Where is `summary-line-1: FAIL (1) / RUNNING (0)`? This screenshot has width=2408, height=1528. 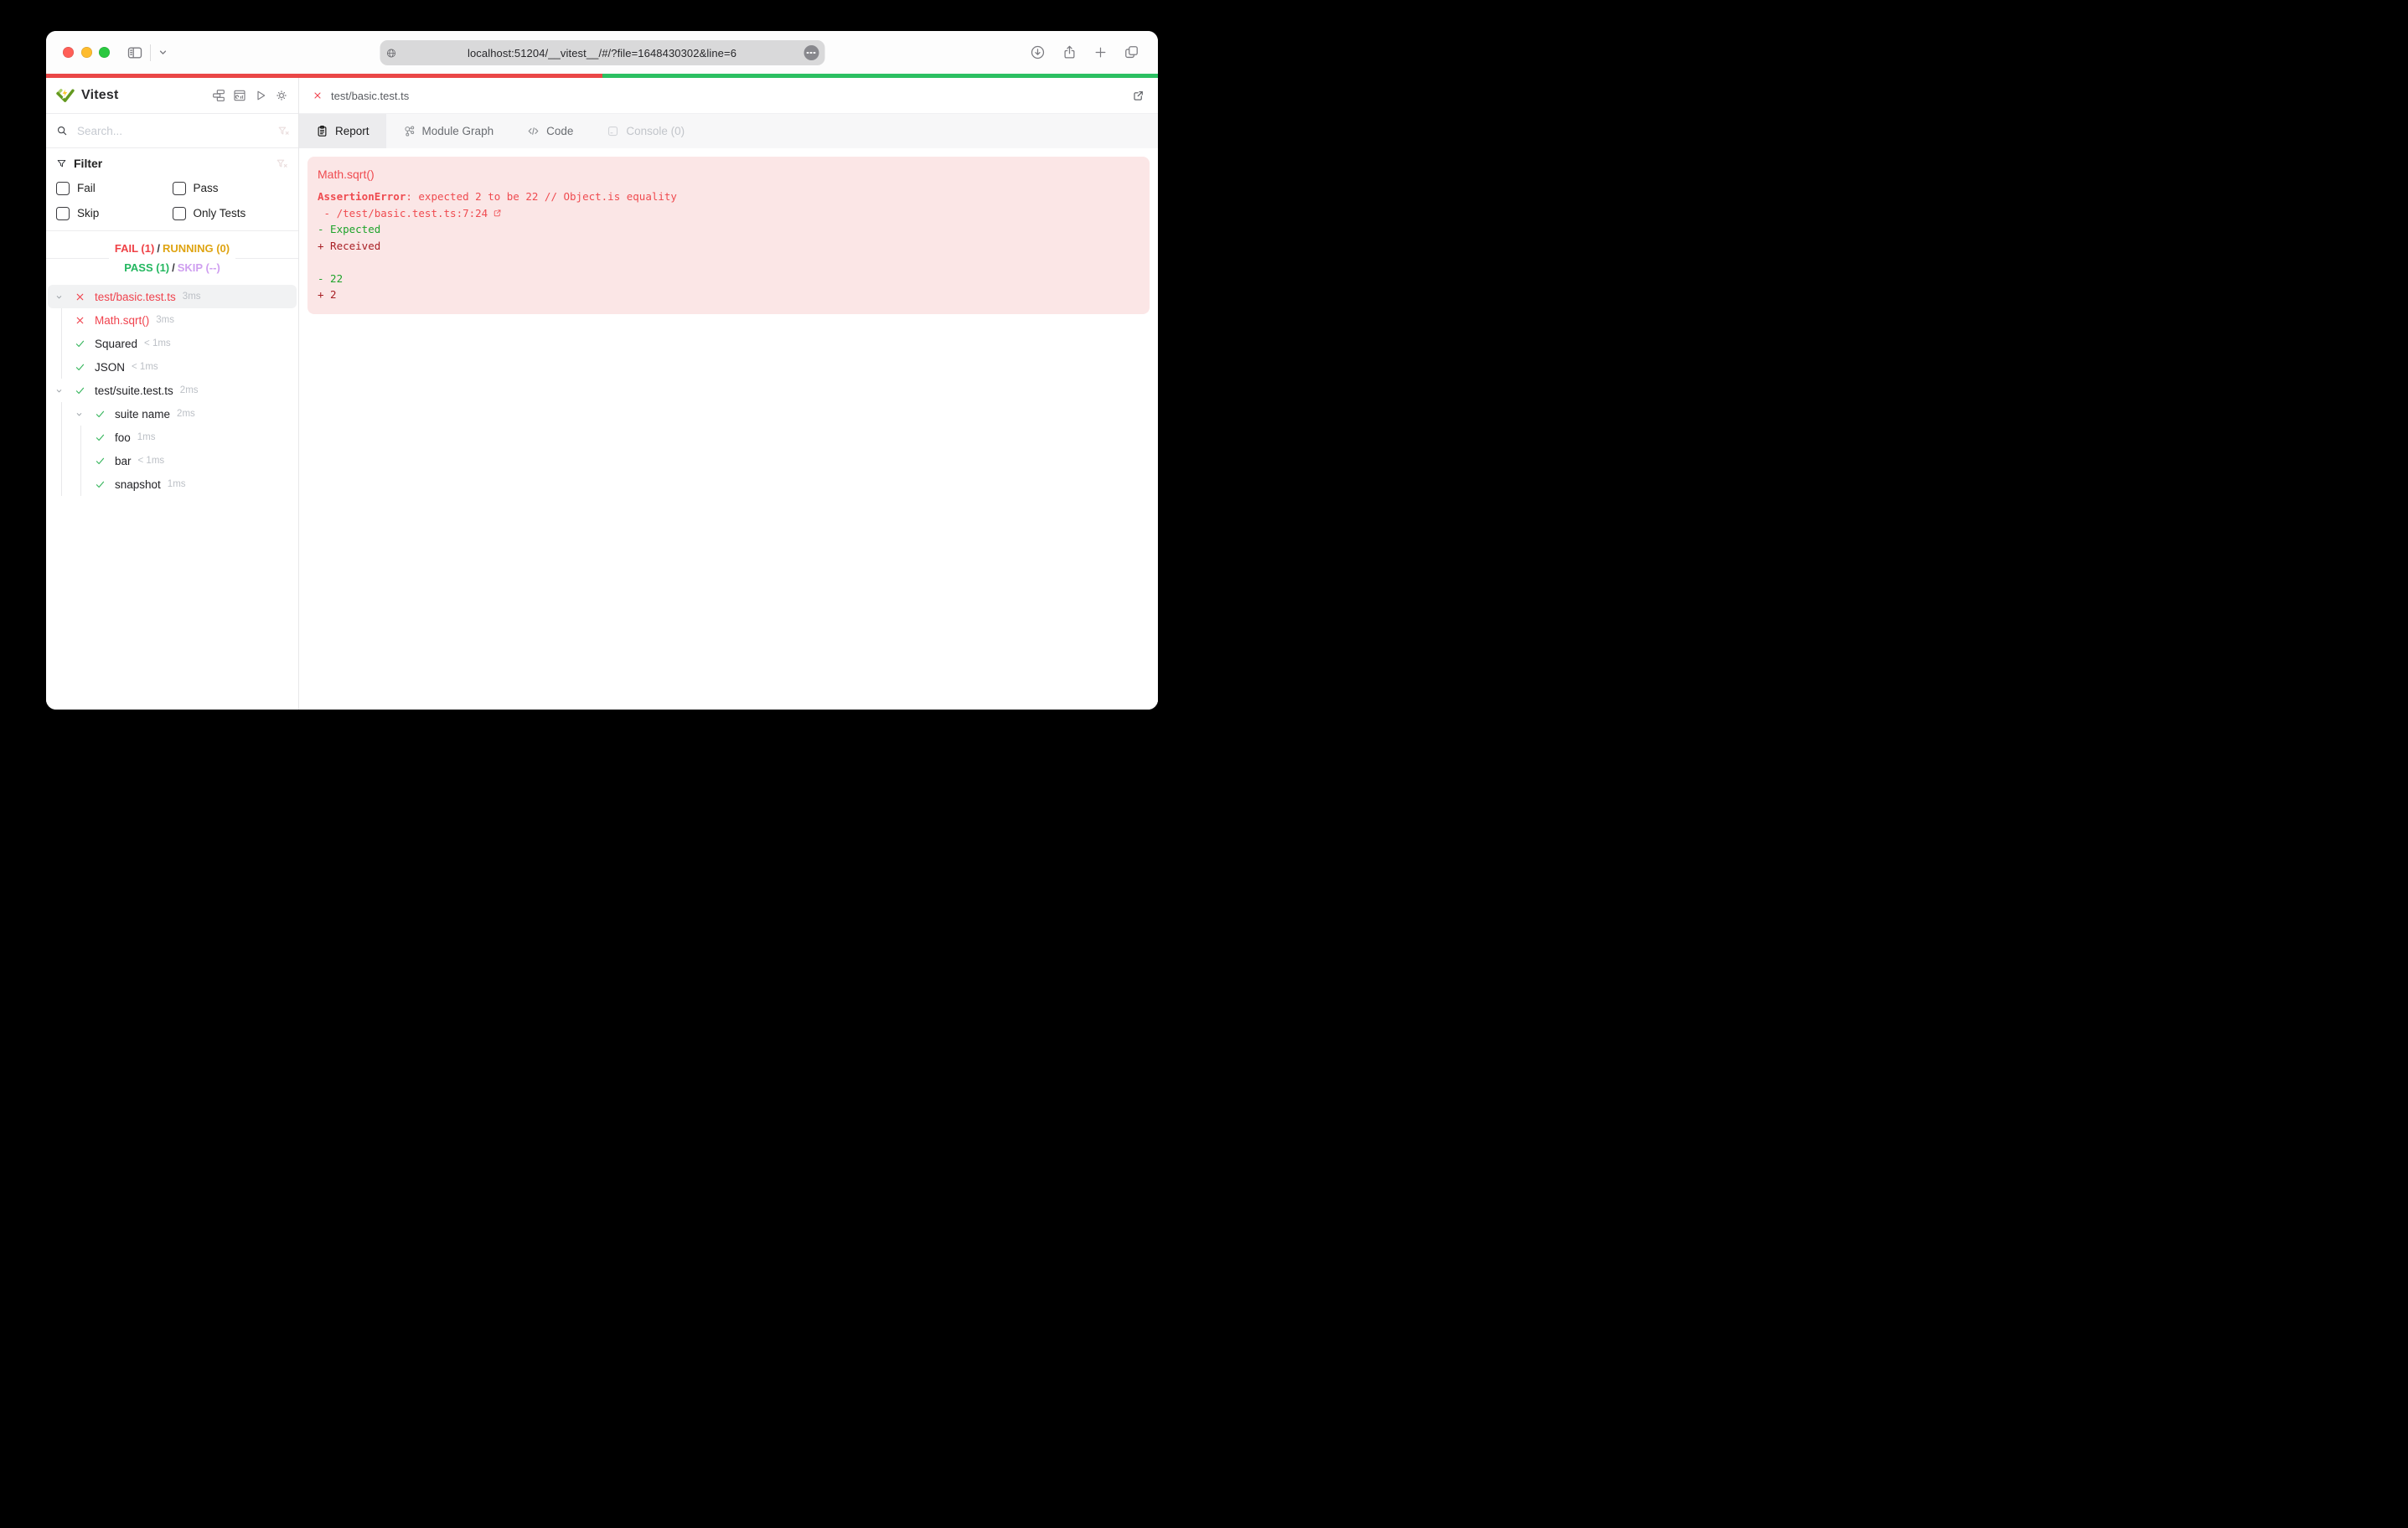 summary-line-1: FAIL (1) / RUNNING (0) is located at coordinates (172, 248).